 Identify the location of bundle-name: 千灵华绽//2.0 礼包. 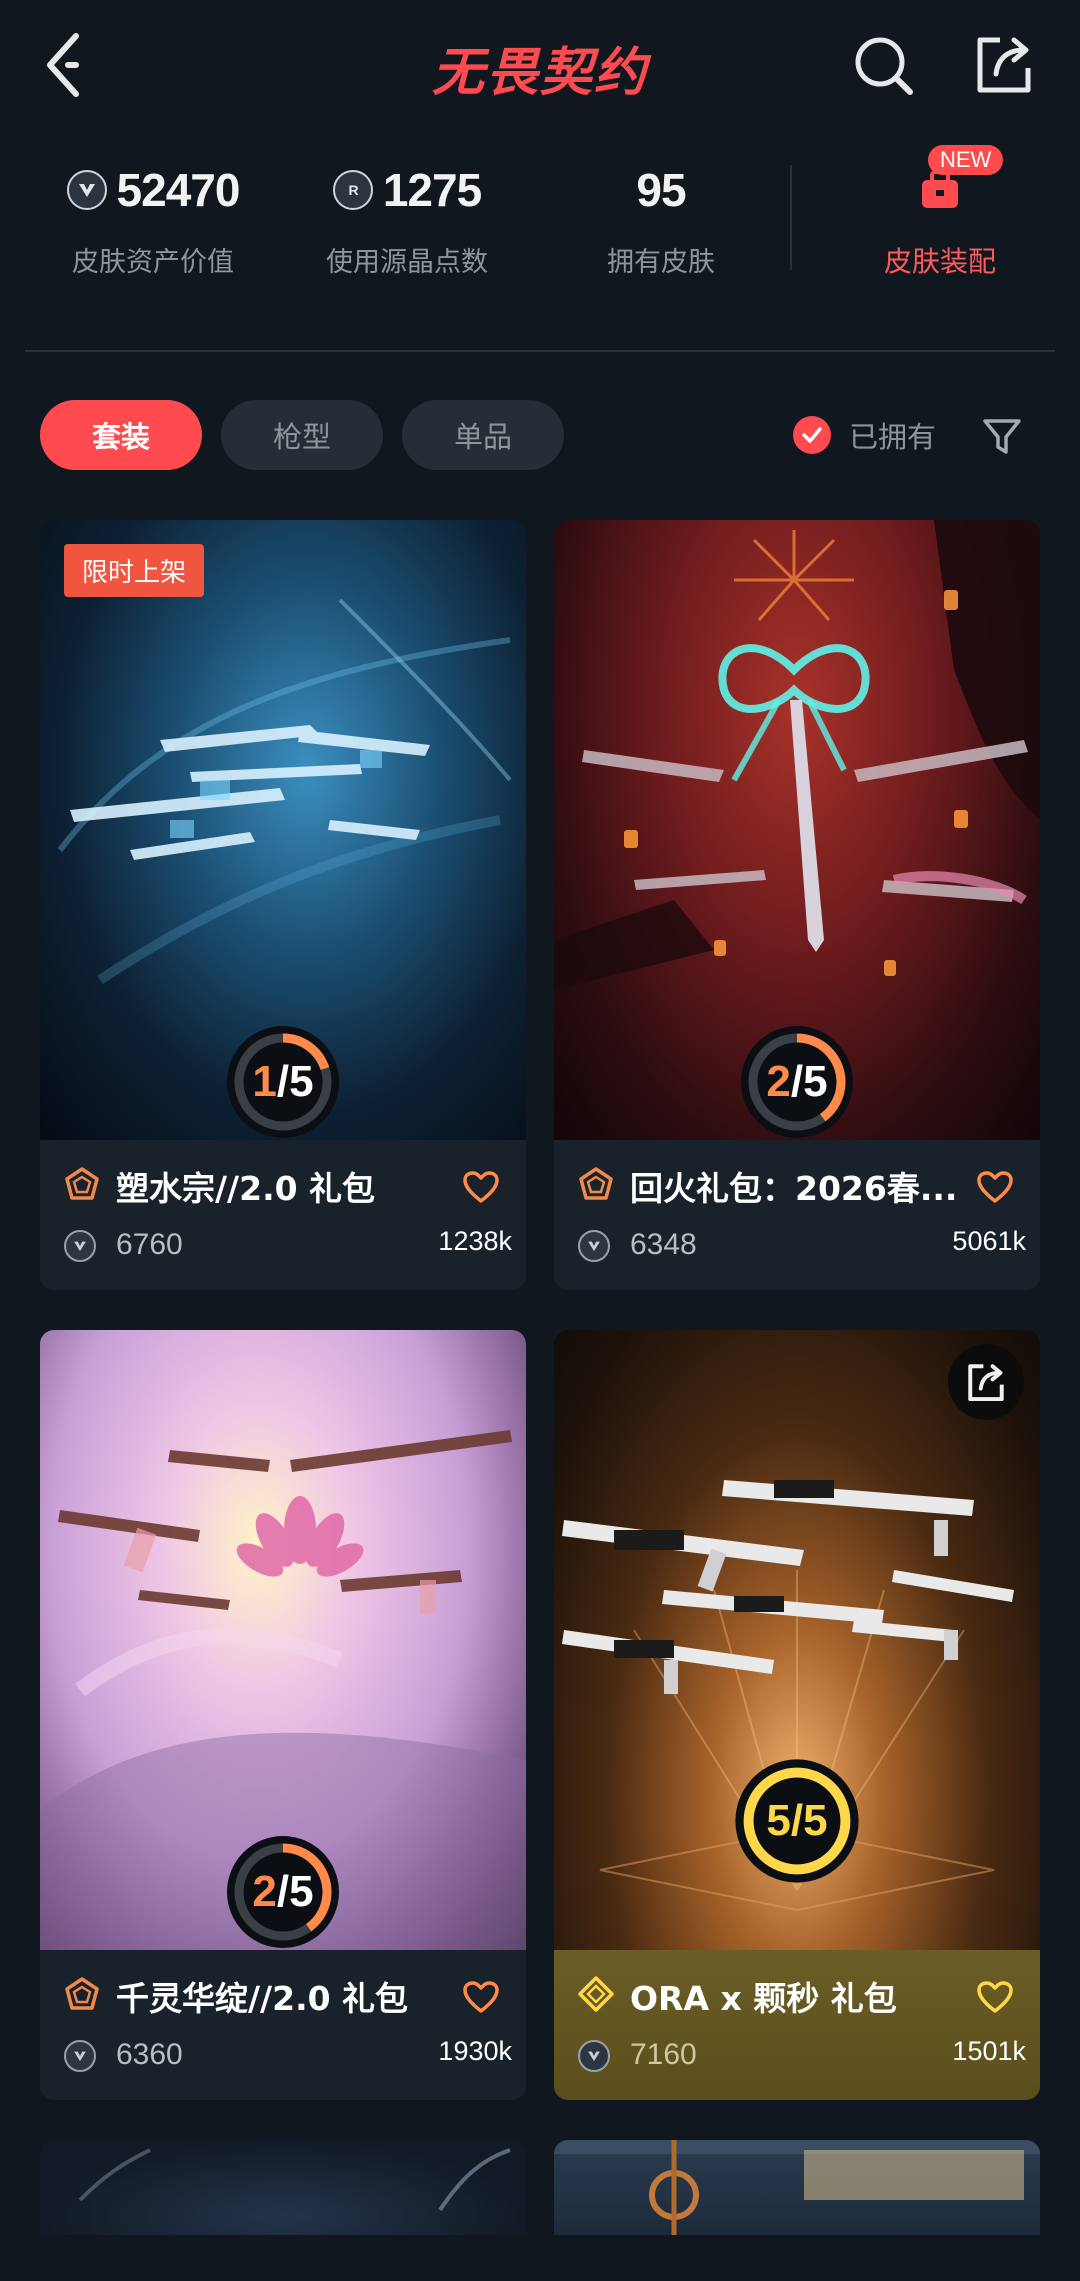
(262, 1998).